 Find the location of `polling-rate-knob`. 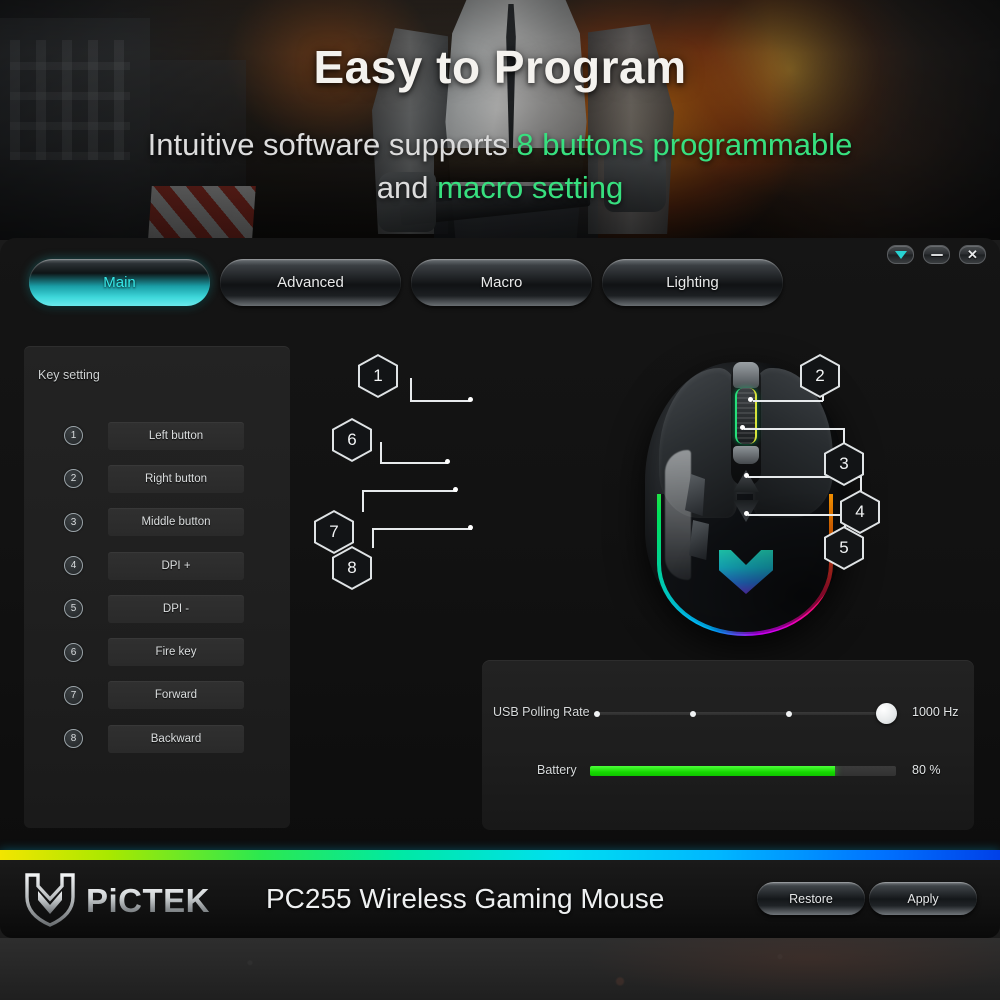

polling-rate-knob is located at coordinates (886, 713).